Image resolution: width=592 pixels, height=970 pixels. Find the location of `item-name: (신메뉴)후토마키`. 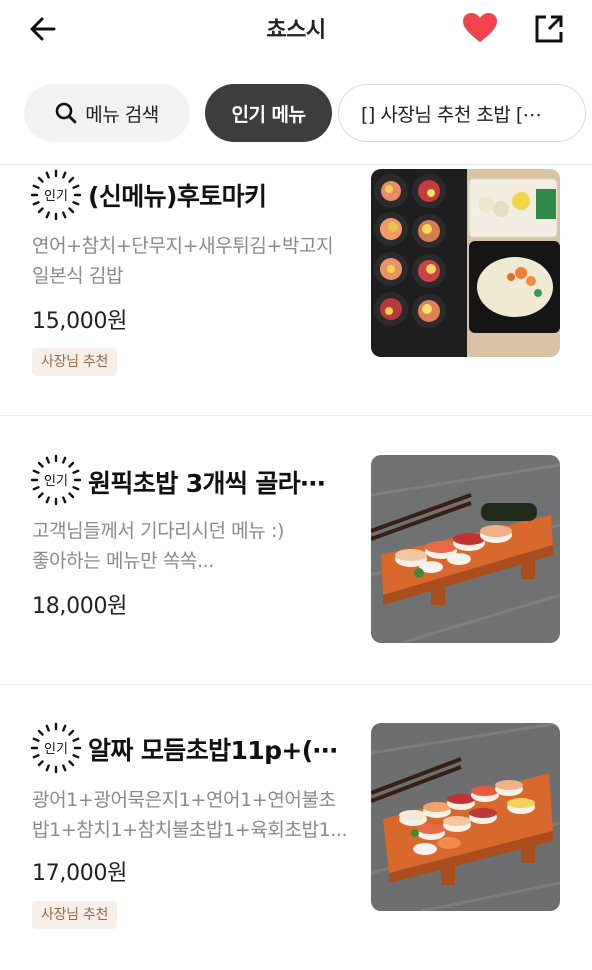

item-name: (신메뉴)후토마키 is located at coordinates (177, 196).